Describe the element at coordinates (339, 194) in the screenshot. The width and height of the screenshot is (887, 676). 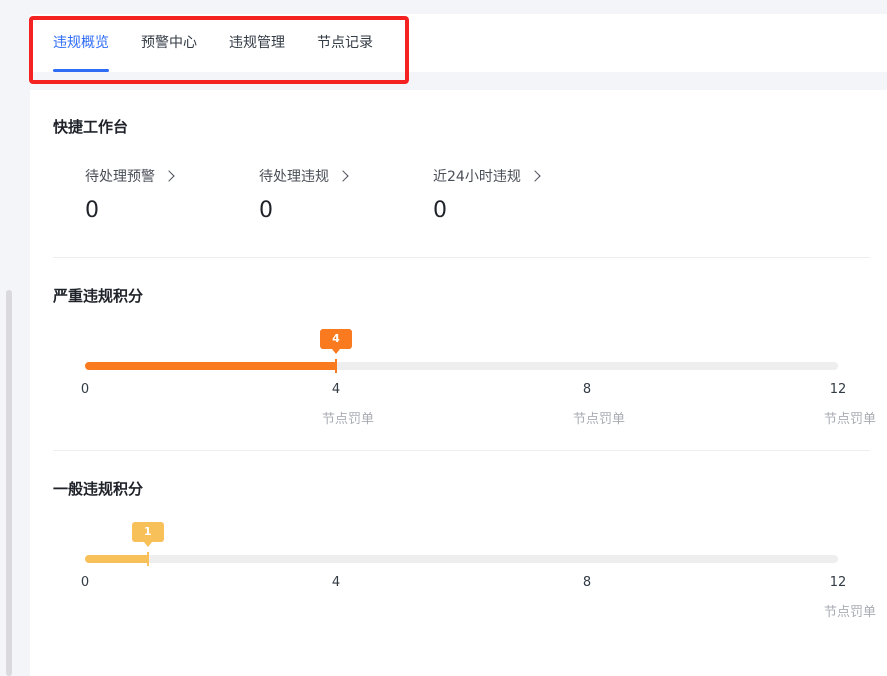
I see `quick-item-pending-violations: 待处理违规 0` at that location.